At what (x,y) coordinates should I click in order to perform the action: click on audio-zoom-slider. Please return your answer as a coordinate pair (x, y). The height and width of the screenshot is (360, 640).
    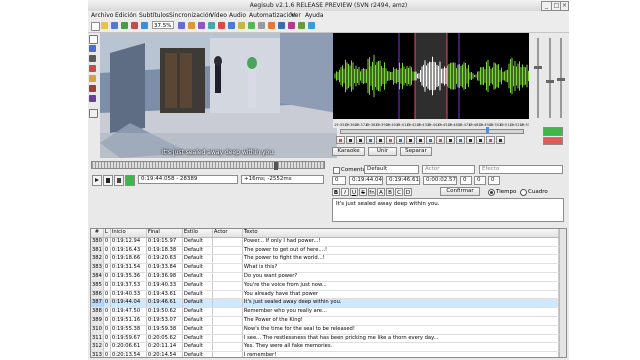
    Looking at the image, I should click on (538, 78).